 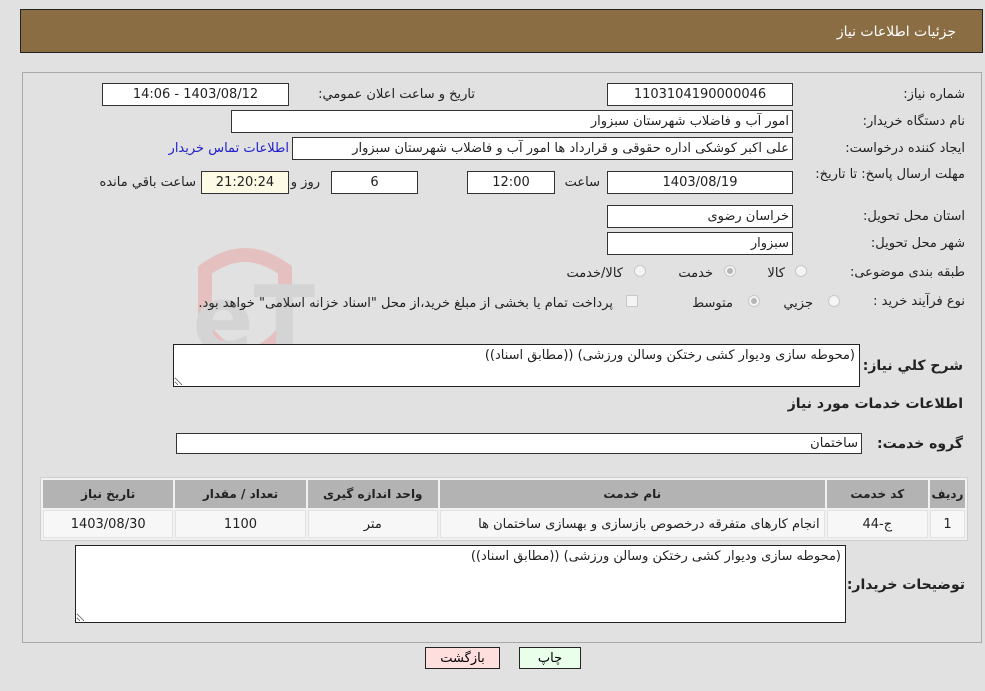 I want to click on cell-need-date: 1403/08/30, so click(x=108, y=524).